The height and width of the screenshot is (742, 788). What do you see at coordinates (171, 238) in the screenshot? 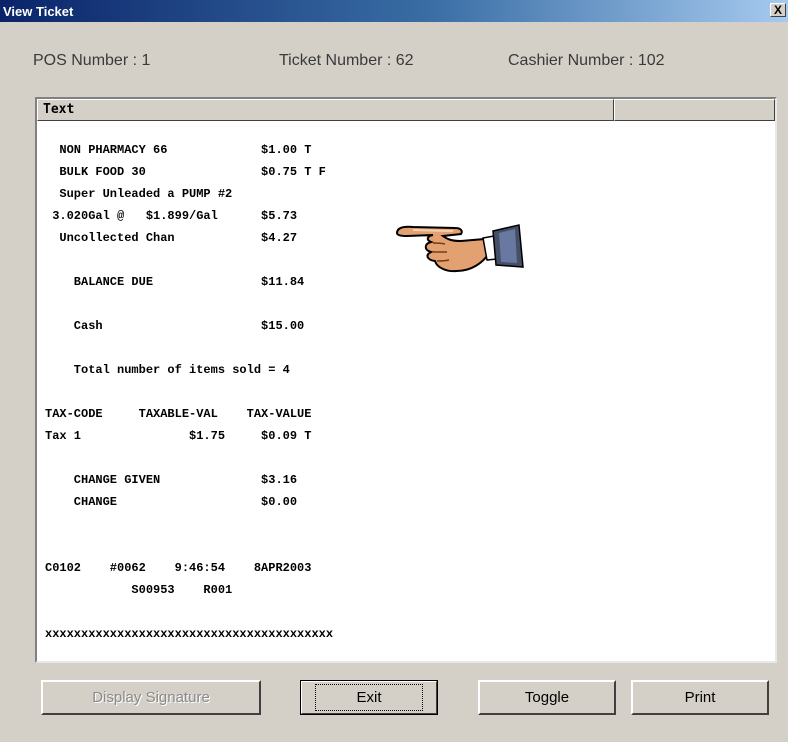
I see `ticket-line: Uncollected Chan $4.27` at bounding box center [171, 238].